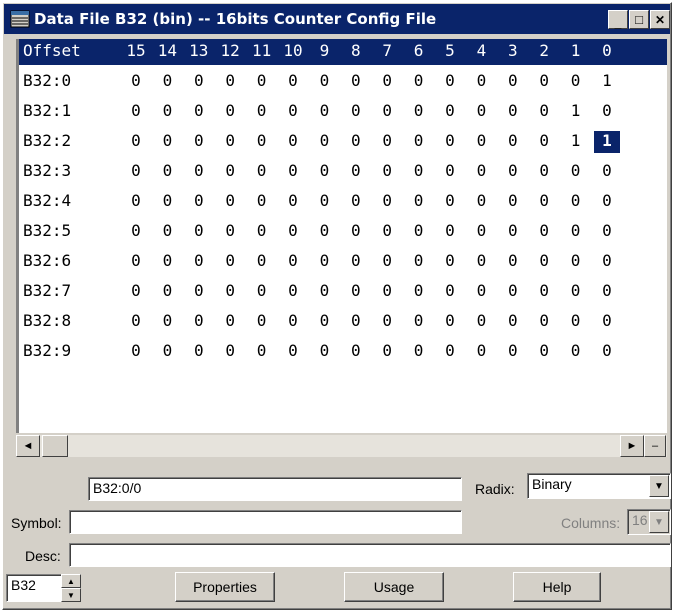  I want to click on spinner-down-button: ▼, so click(71, 595).